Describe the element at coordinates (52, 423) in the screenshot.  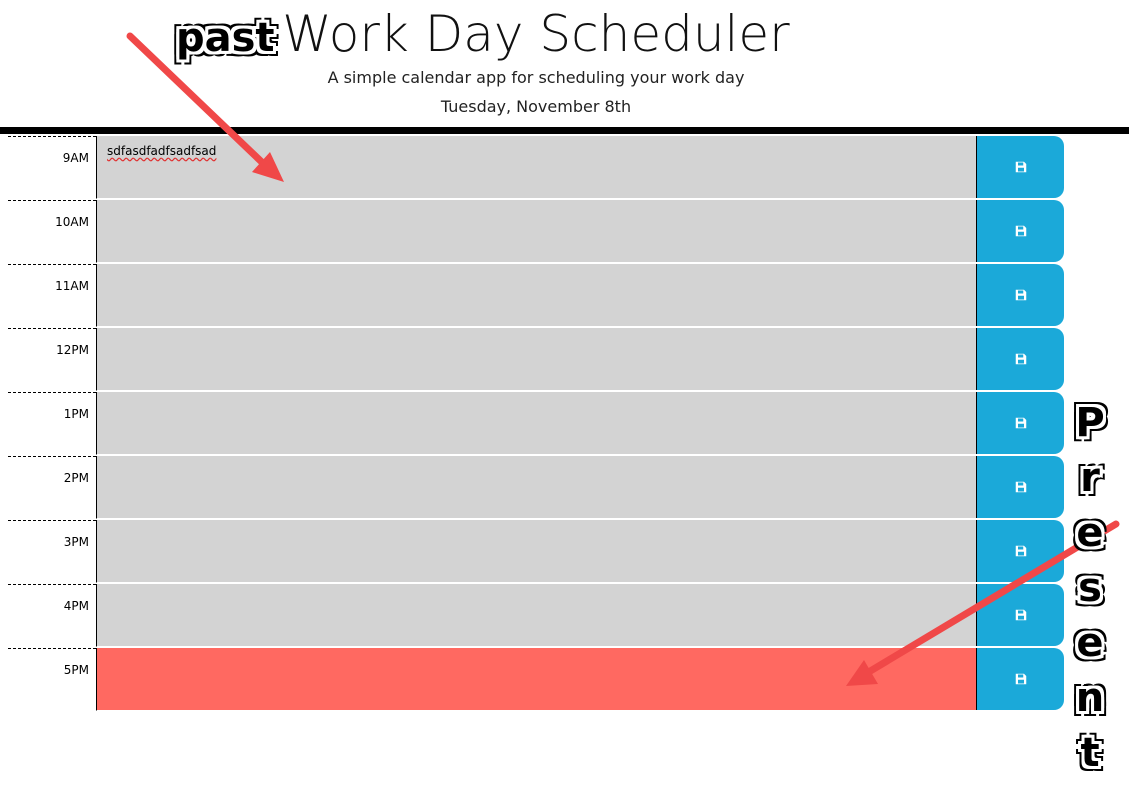
I see `hour-label: 1PM` at that location.